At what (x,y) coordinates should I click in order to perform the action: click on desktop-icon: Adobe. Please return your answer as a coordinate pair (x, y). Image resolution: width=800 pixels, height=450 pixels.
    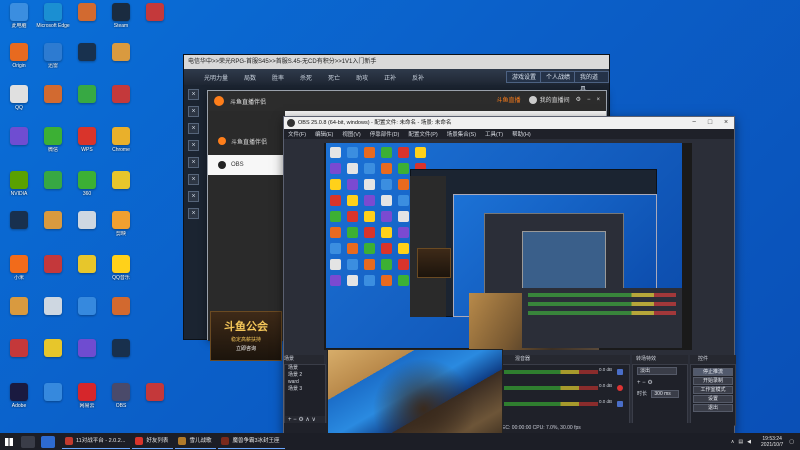
    Looking at the image, I should click on (19, 396).